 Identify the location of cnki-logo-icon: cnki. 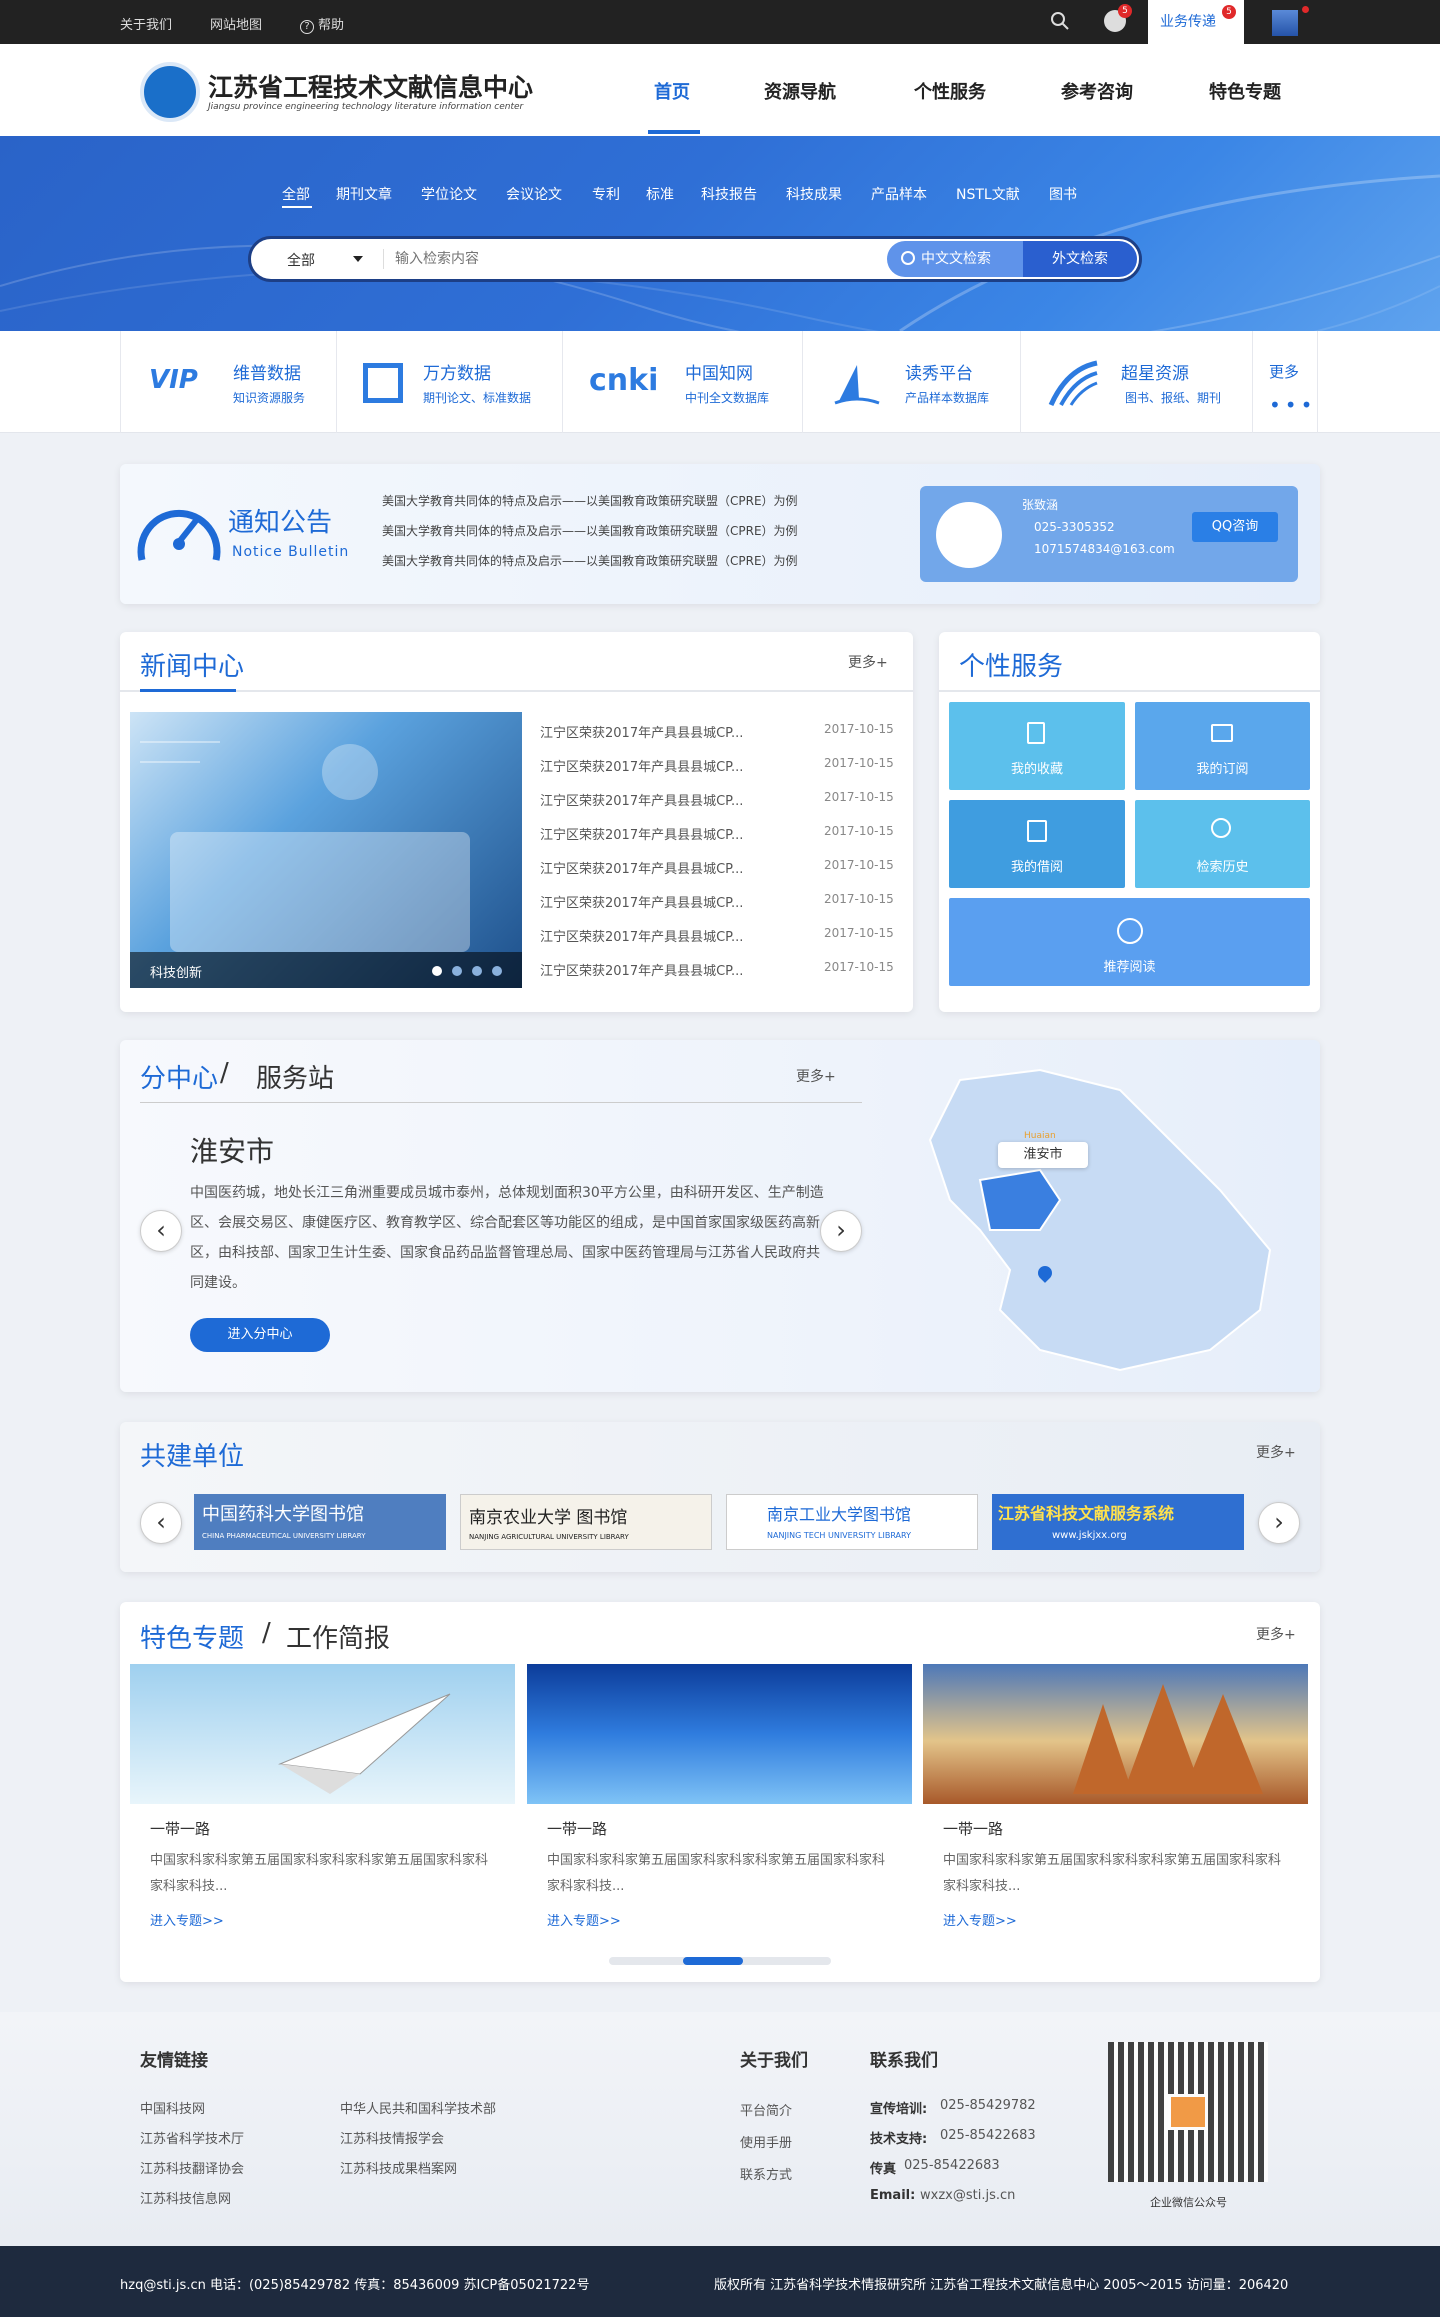
(624, 380).